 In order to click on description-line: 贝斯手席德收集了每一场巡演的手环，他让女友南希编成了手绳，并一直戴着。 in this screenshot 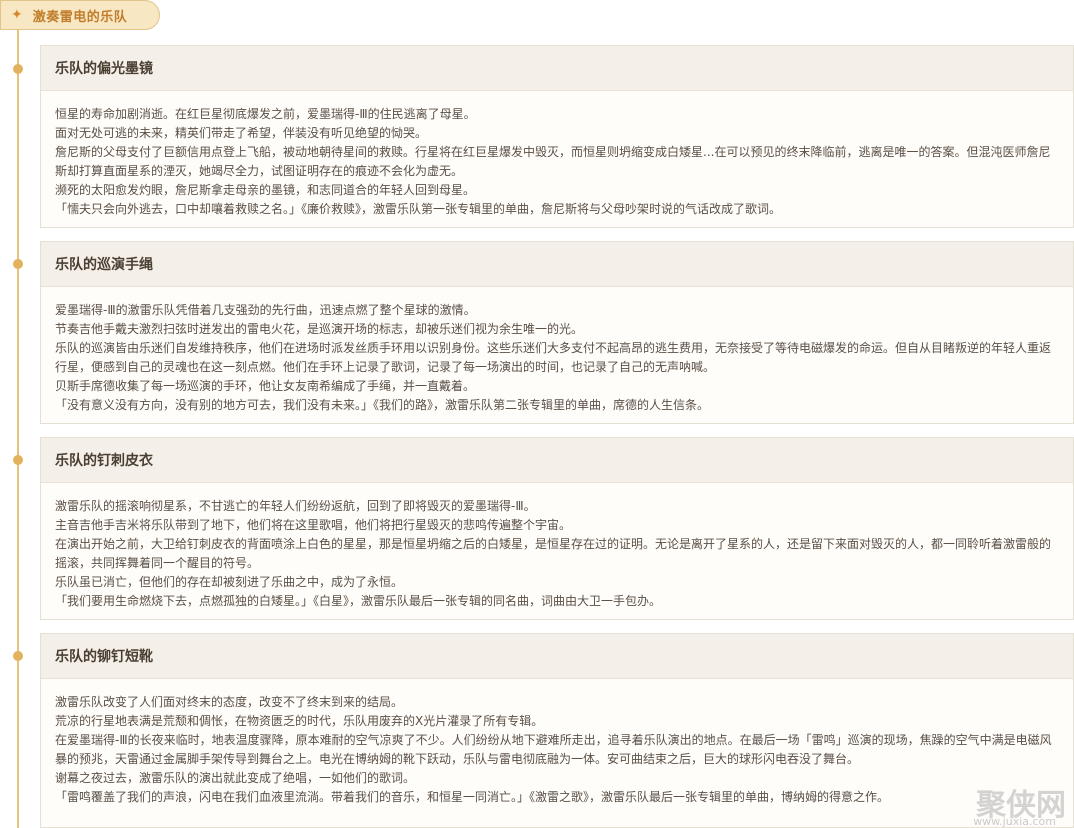, I will do `click(265, 386)`.